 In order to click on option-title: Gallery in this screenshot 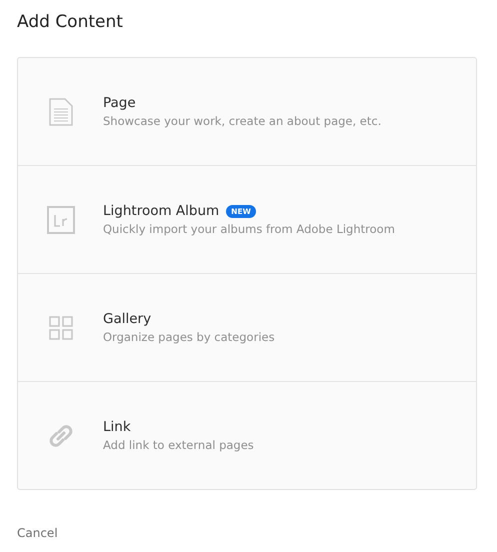, I will do `click(127, 319)`.